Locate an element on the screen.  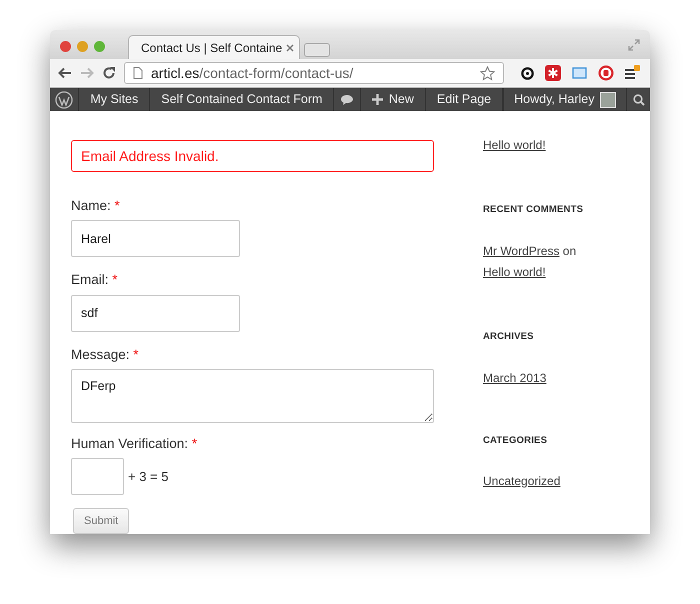
field-label: Name: * is located at coordinates (96, 206).